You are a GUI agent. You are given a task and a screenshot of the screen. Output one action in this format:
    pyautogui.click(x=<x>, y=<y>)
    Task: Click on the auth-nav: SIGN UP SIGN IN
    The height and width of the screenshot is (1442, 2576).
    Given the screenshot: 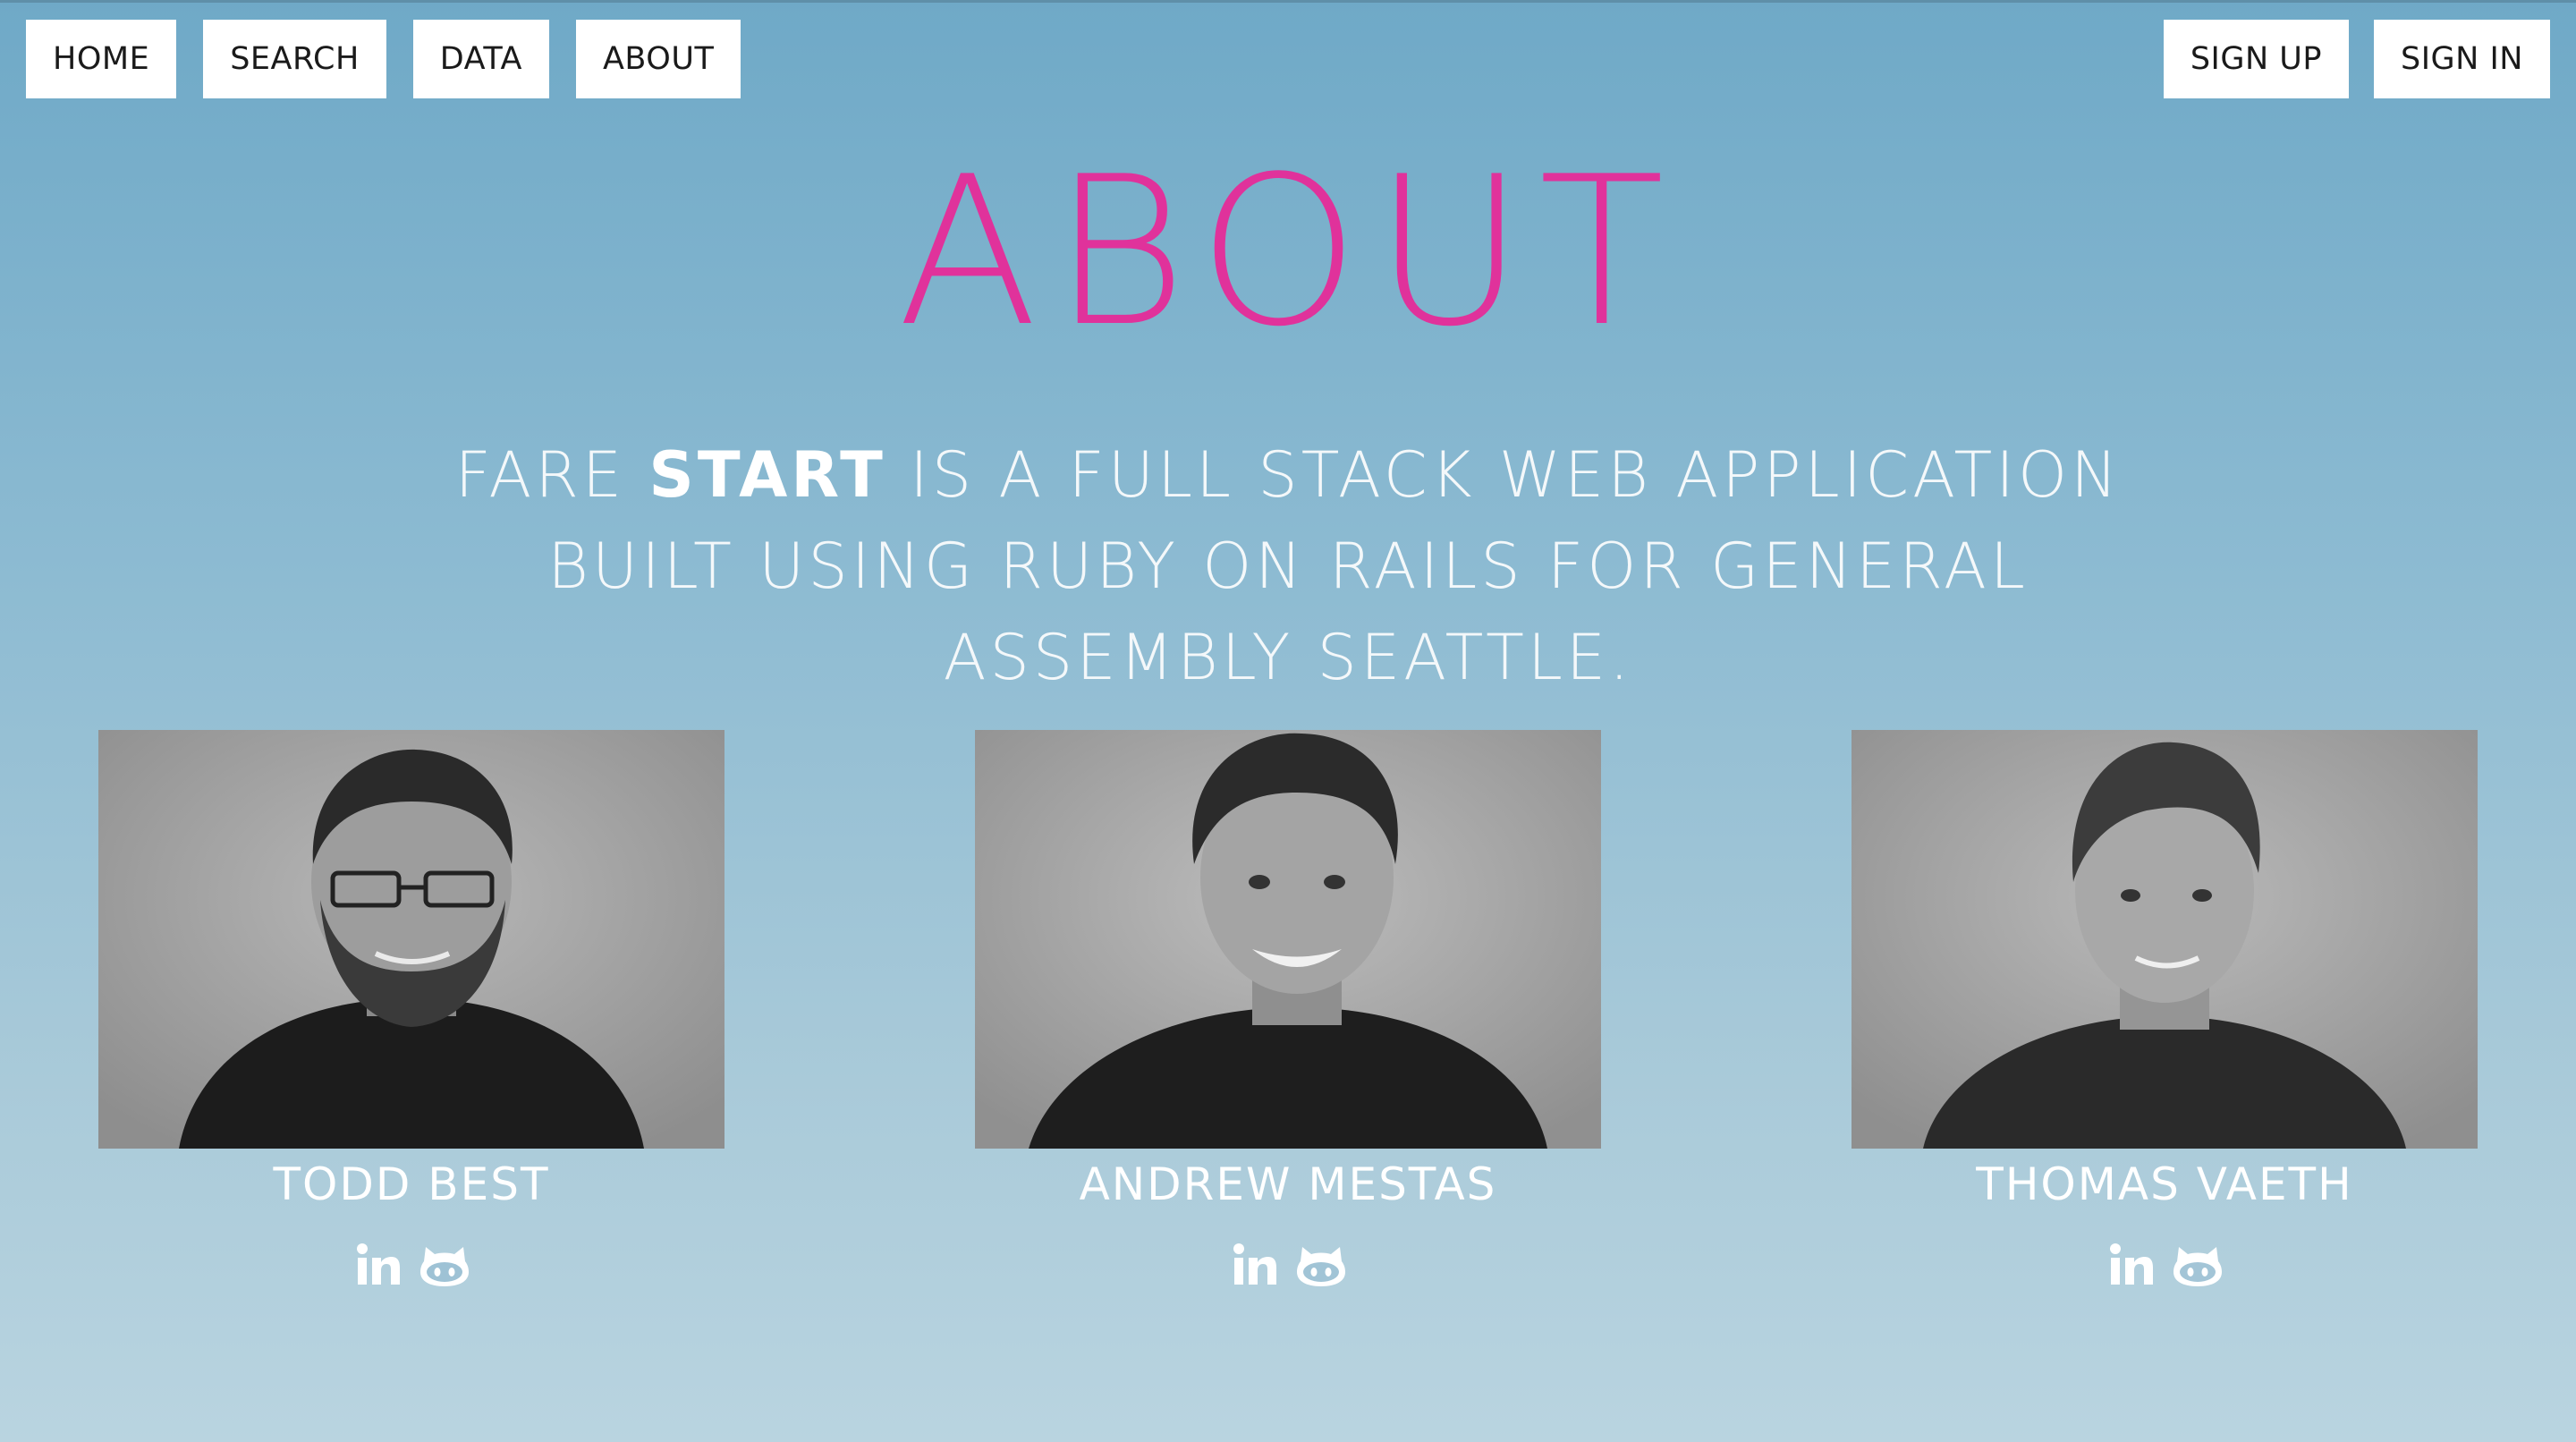 What is the action you would take?
    pyautogui.click(x=2356, y=59)
    